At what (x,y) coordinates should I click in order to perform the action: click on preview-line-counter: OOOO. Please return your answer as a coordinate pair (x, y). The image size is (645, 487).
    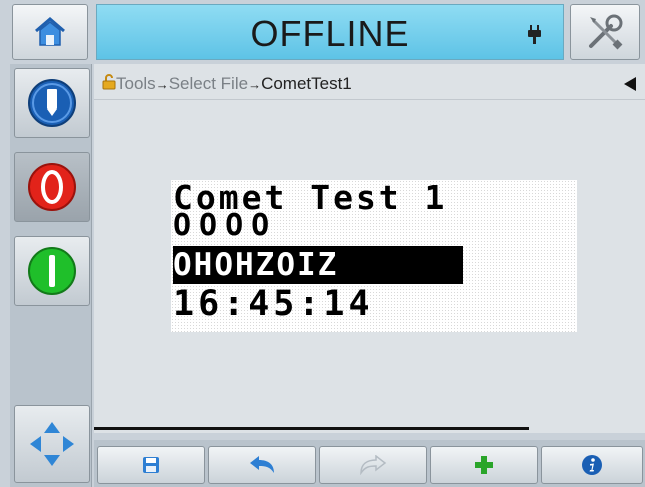
    Looking at the image, I should click on (225, 225).